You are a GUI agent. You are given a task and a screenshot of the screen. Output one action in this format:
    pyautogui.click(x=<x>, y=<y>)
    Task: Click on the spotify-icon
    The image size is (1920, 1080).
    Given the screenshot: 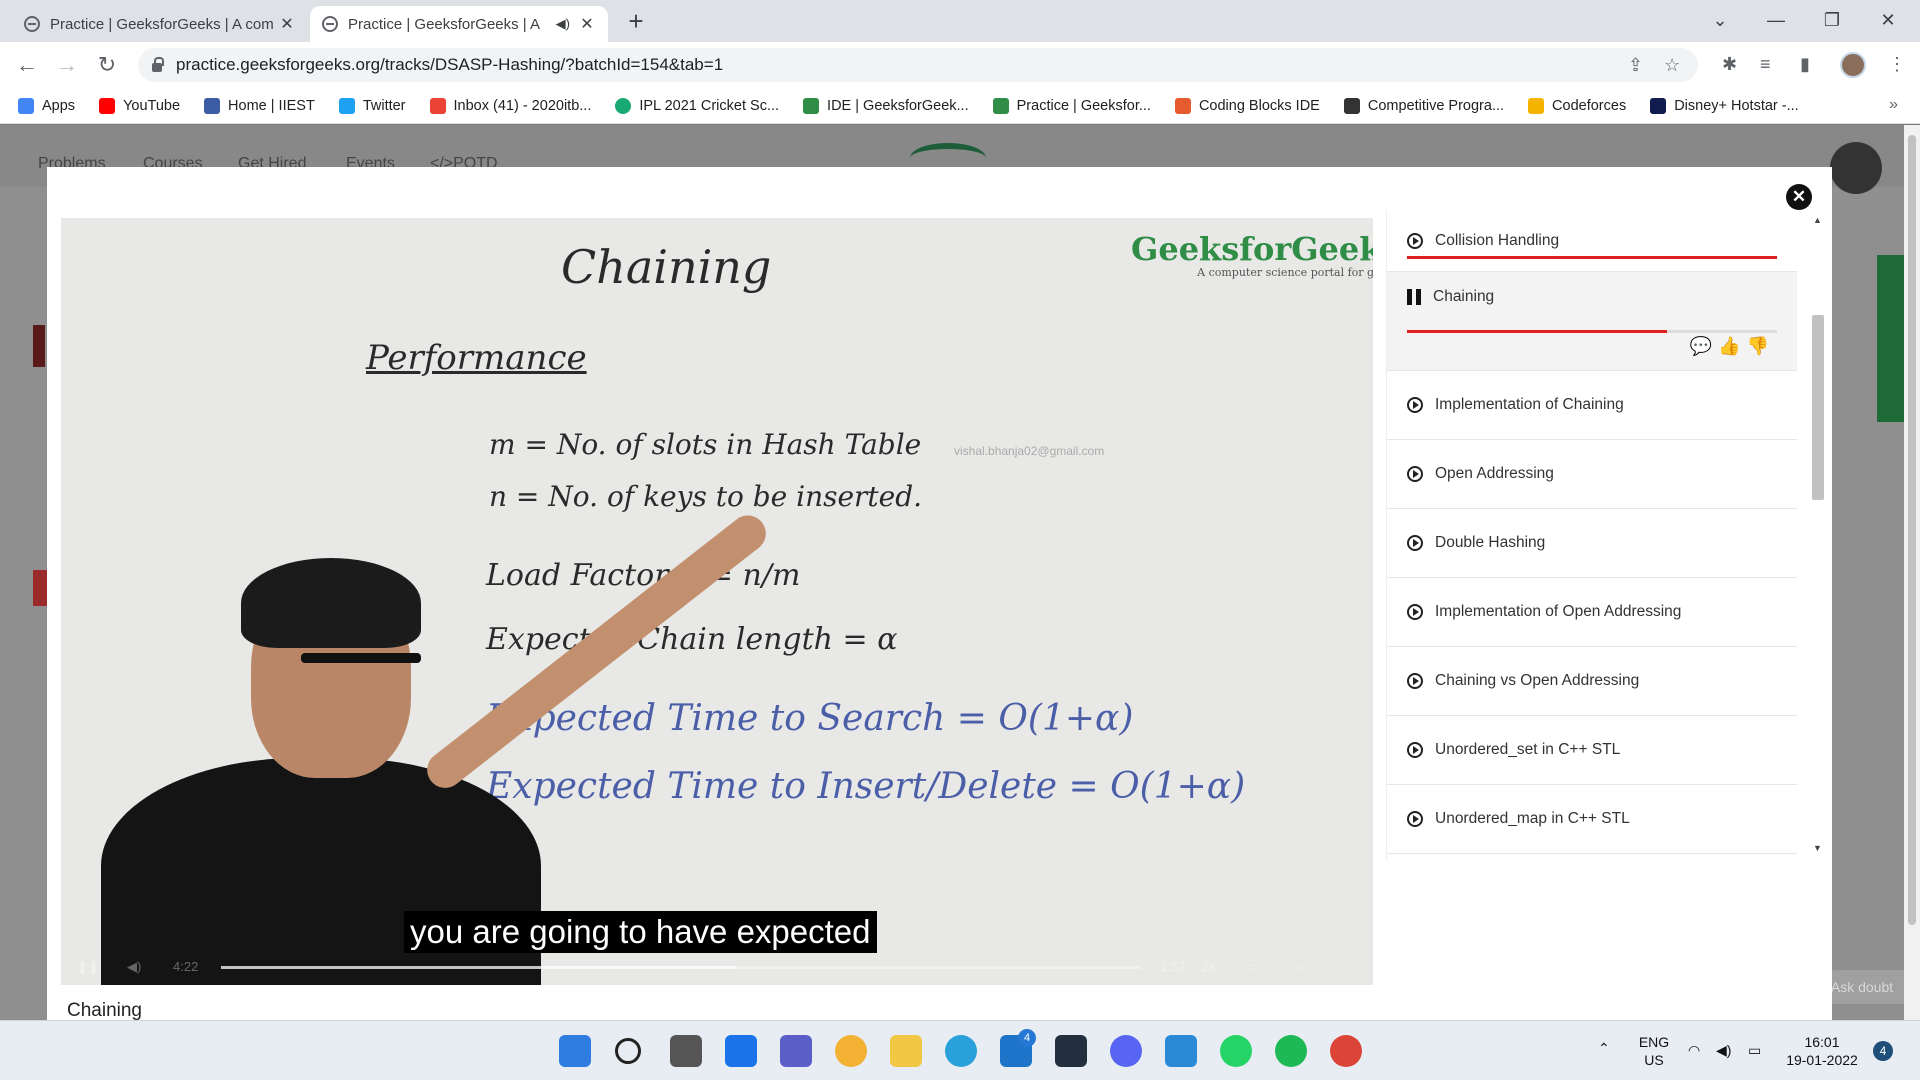 What is the action you would take?
    pyautogui.click(x=1291, y=1051)
    